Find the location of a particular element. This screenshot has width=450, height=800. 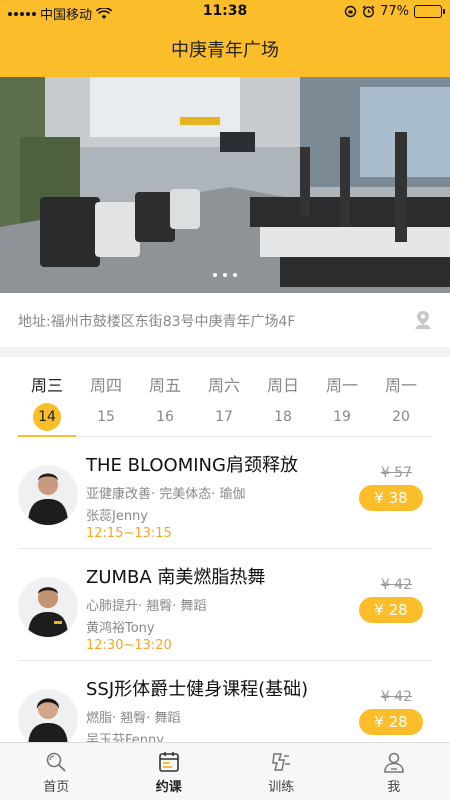

day-date: 18 is located at coordinates (283, 417).